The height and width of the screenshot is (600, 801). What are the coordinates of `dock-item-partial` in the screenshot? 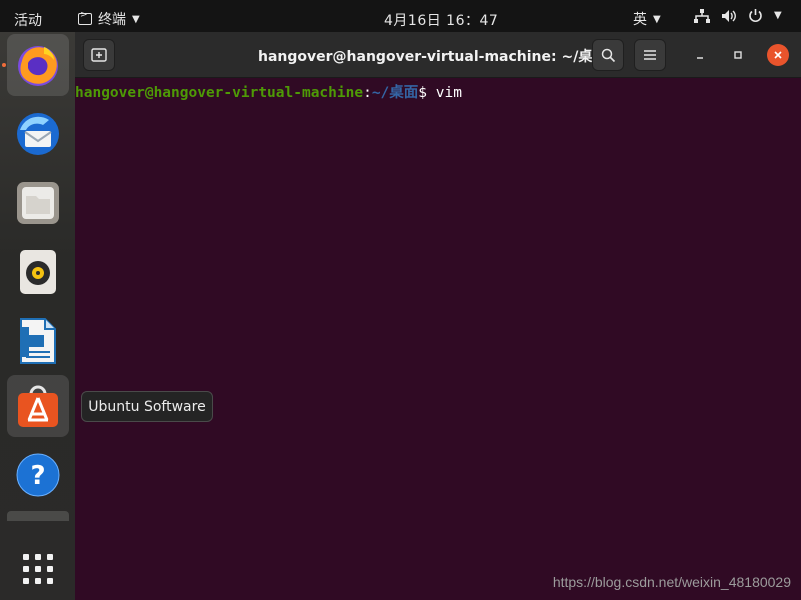 It's located at (38, 516).